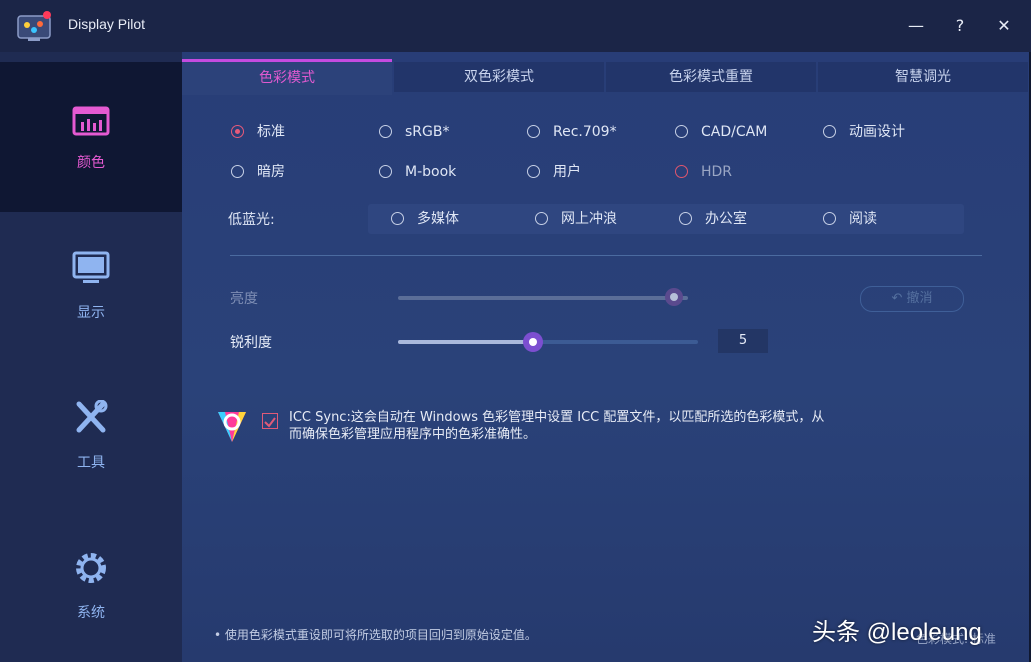  What do you see at coordinates (717, 172) in the screenshot?
I see `radio-label: HDR` at bounding box center [717, 172].